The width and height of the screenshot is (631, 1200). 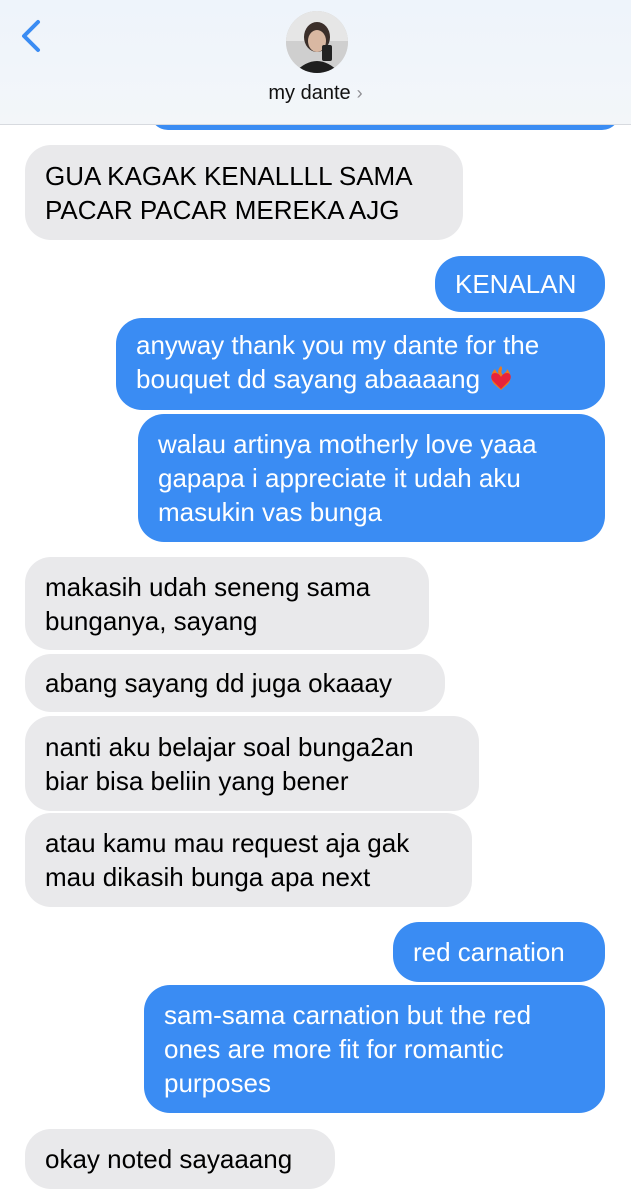 I want to click on message-received: okay noted sayaaang, so click(x=180, y=1159).